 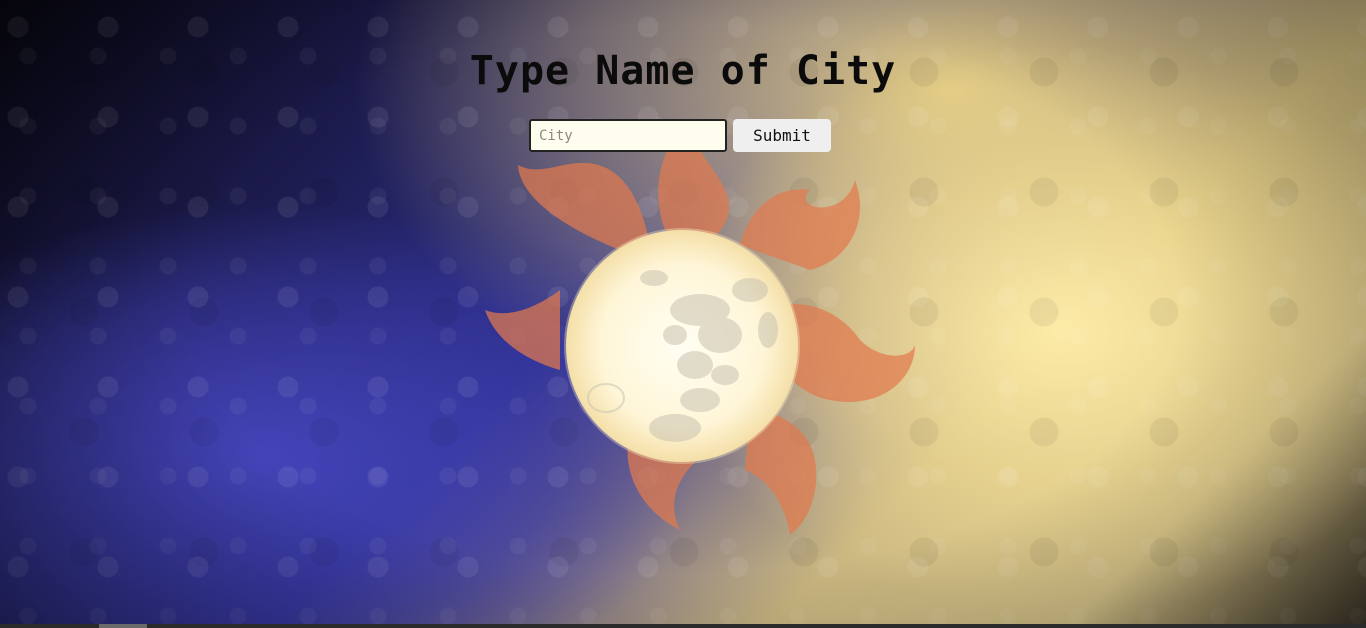 I want to click on city-search-form: Submit, so click(x=680, y=135).